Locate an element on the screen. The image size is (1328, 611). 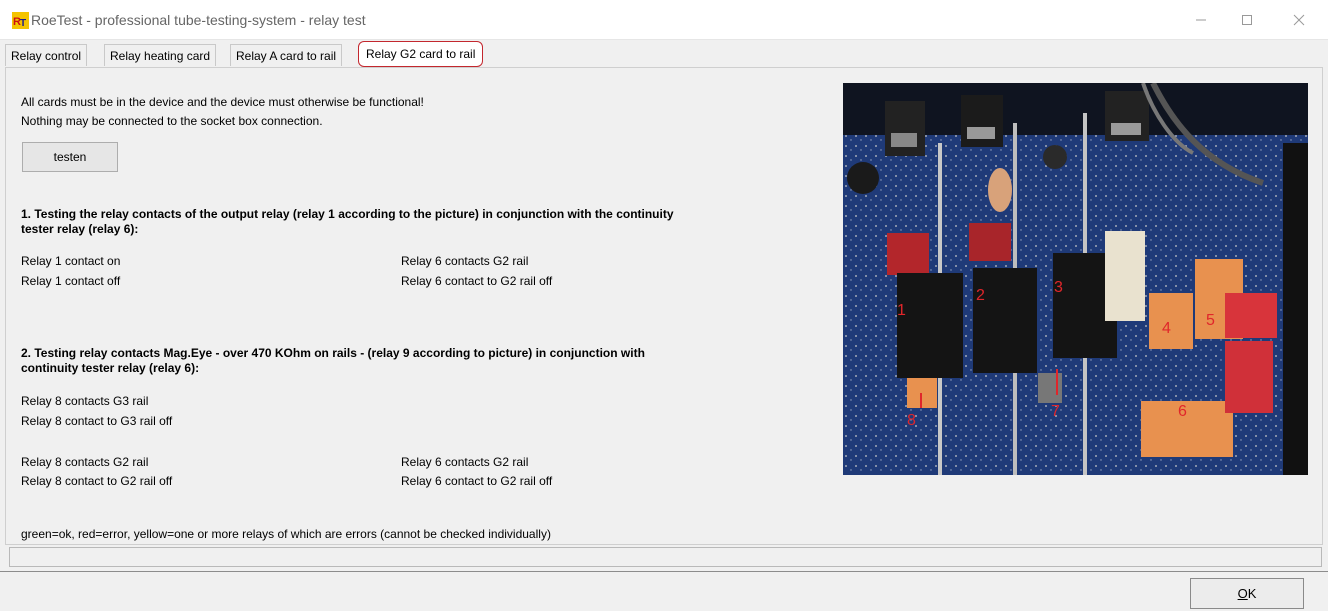
tab-relay-g2-card-to-rail: Relay G2 card to rail is located at coordinates (421, 54).